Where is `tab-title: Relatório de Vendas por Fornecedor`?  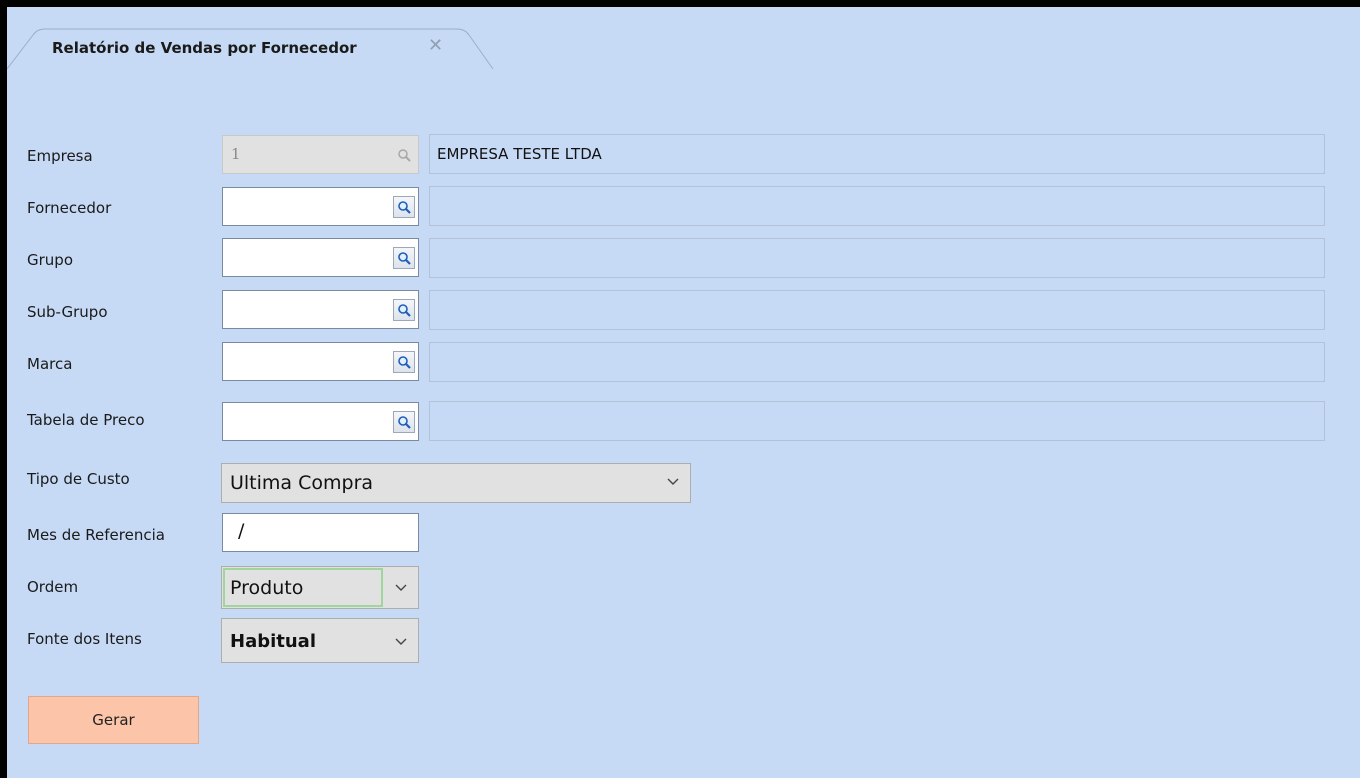
tab-title: Relatório de Vendas por Fornecedor is located at coordinates (204, 48).